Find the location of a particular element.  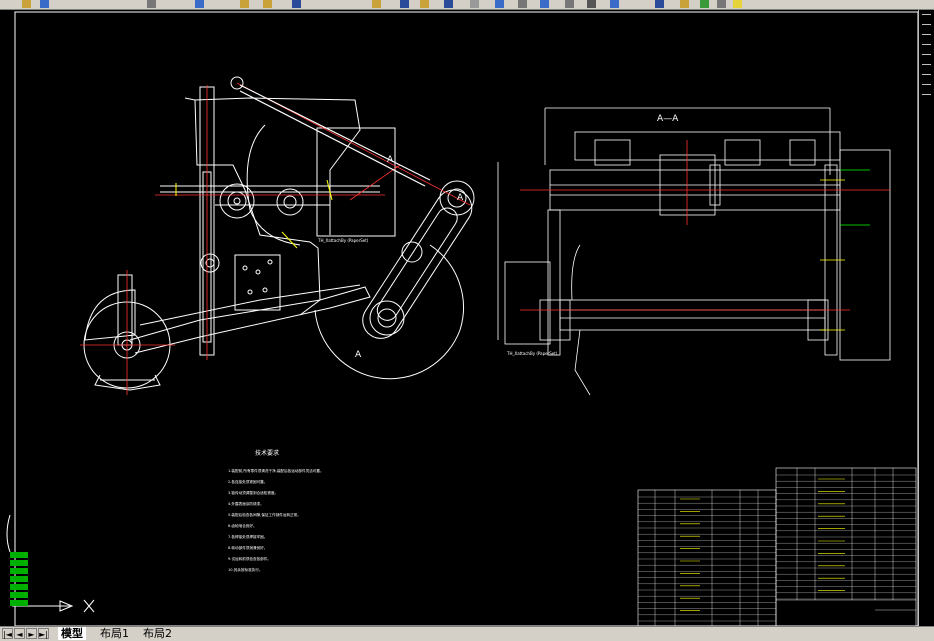

nav-last-button: ►| is located at coordinates (43, 633).